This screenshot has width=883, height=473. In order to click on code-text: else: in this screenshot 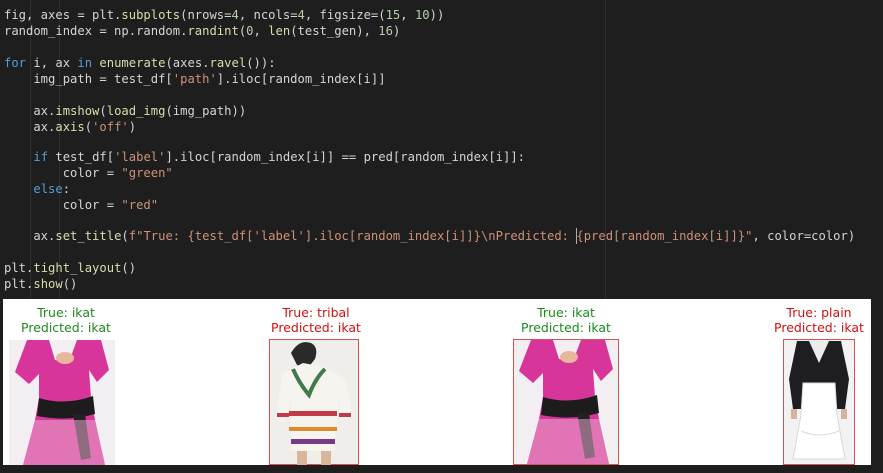, I will do `click(52, 189)`.